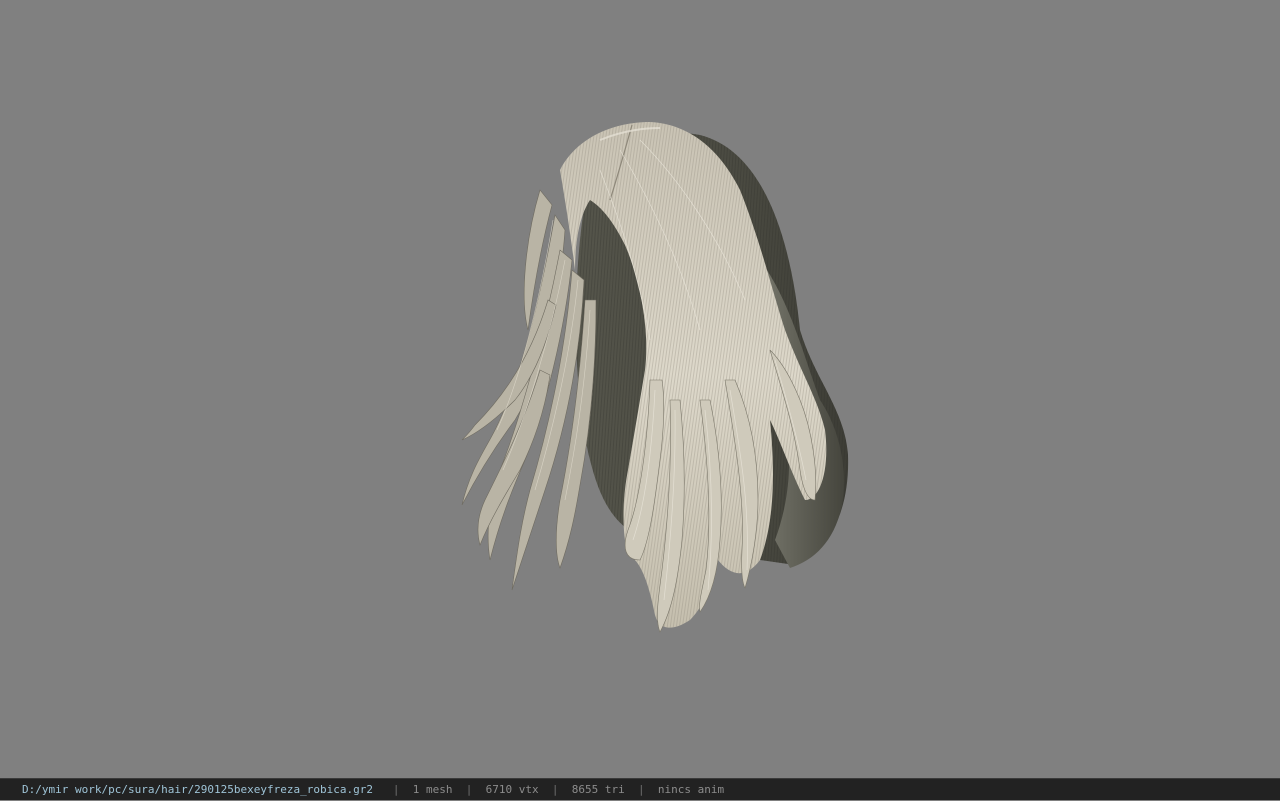 The image size is (1280, 801). What do you see at coordinates (691, 789) in the screenshot?
I see `animation-status: nincs anim` at bounding box center [691, 789].